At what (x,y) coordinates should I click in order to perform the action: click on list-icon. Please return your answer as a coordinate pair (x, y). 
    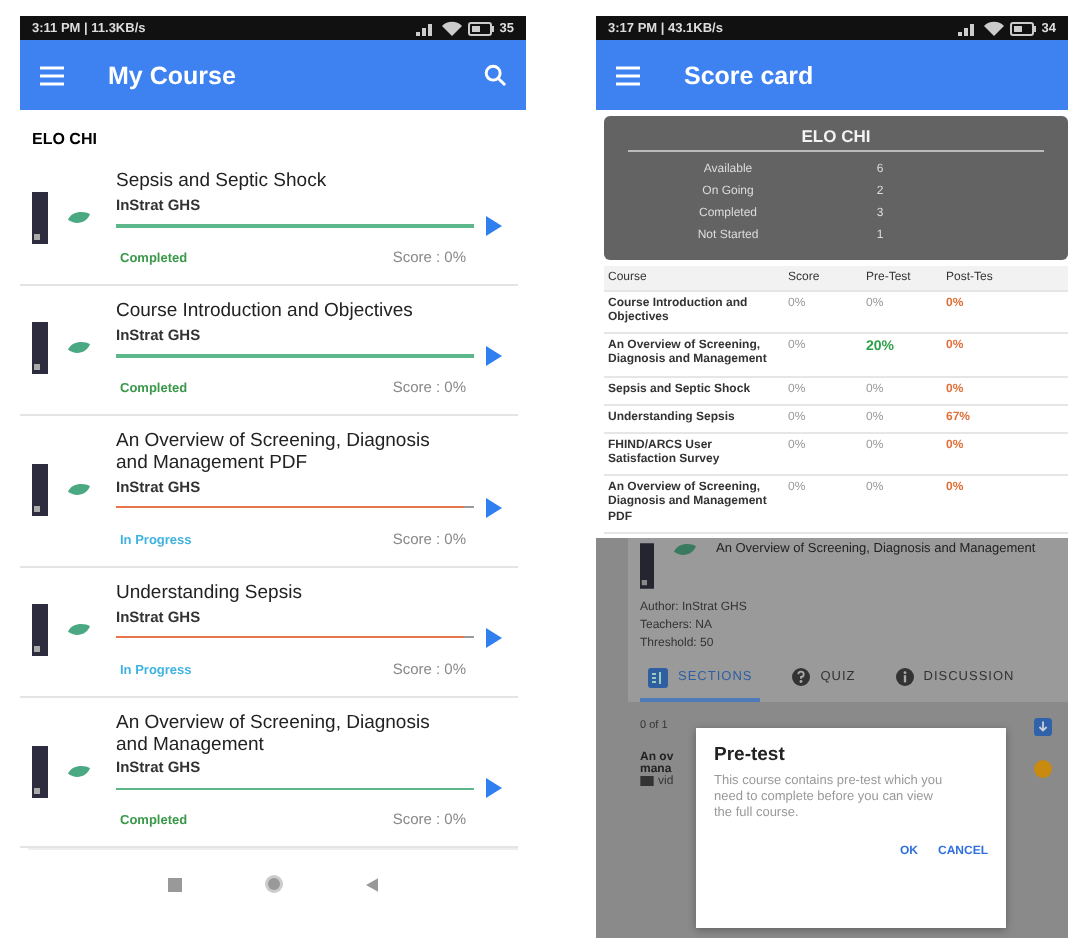
    Looking at the image, I should click on (658, 677).